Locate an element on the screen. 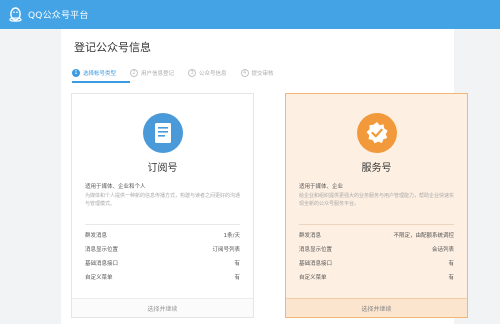 This screenshot has width=500, height=324. step-label: 提交审核 is located at coordinates (262, 74).